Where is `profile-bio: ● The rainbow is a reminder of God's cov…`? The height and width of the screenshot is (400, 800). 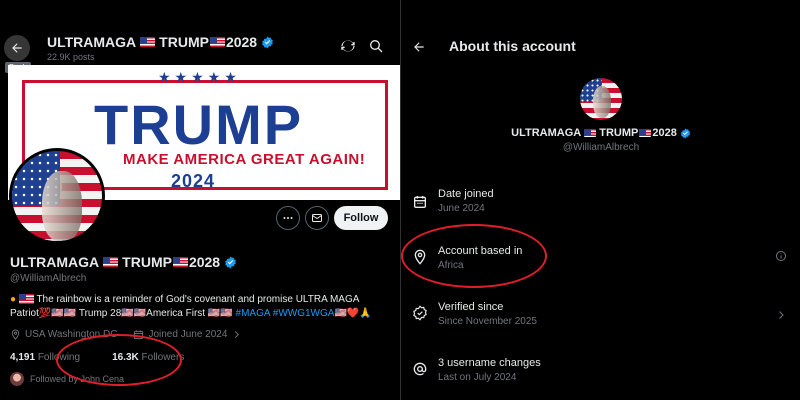 profile-bio: ● The rainbow is a reminder of God's cov… is located at coordinates (200, 307).